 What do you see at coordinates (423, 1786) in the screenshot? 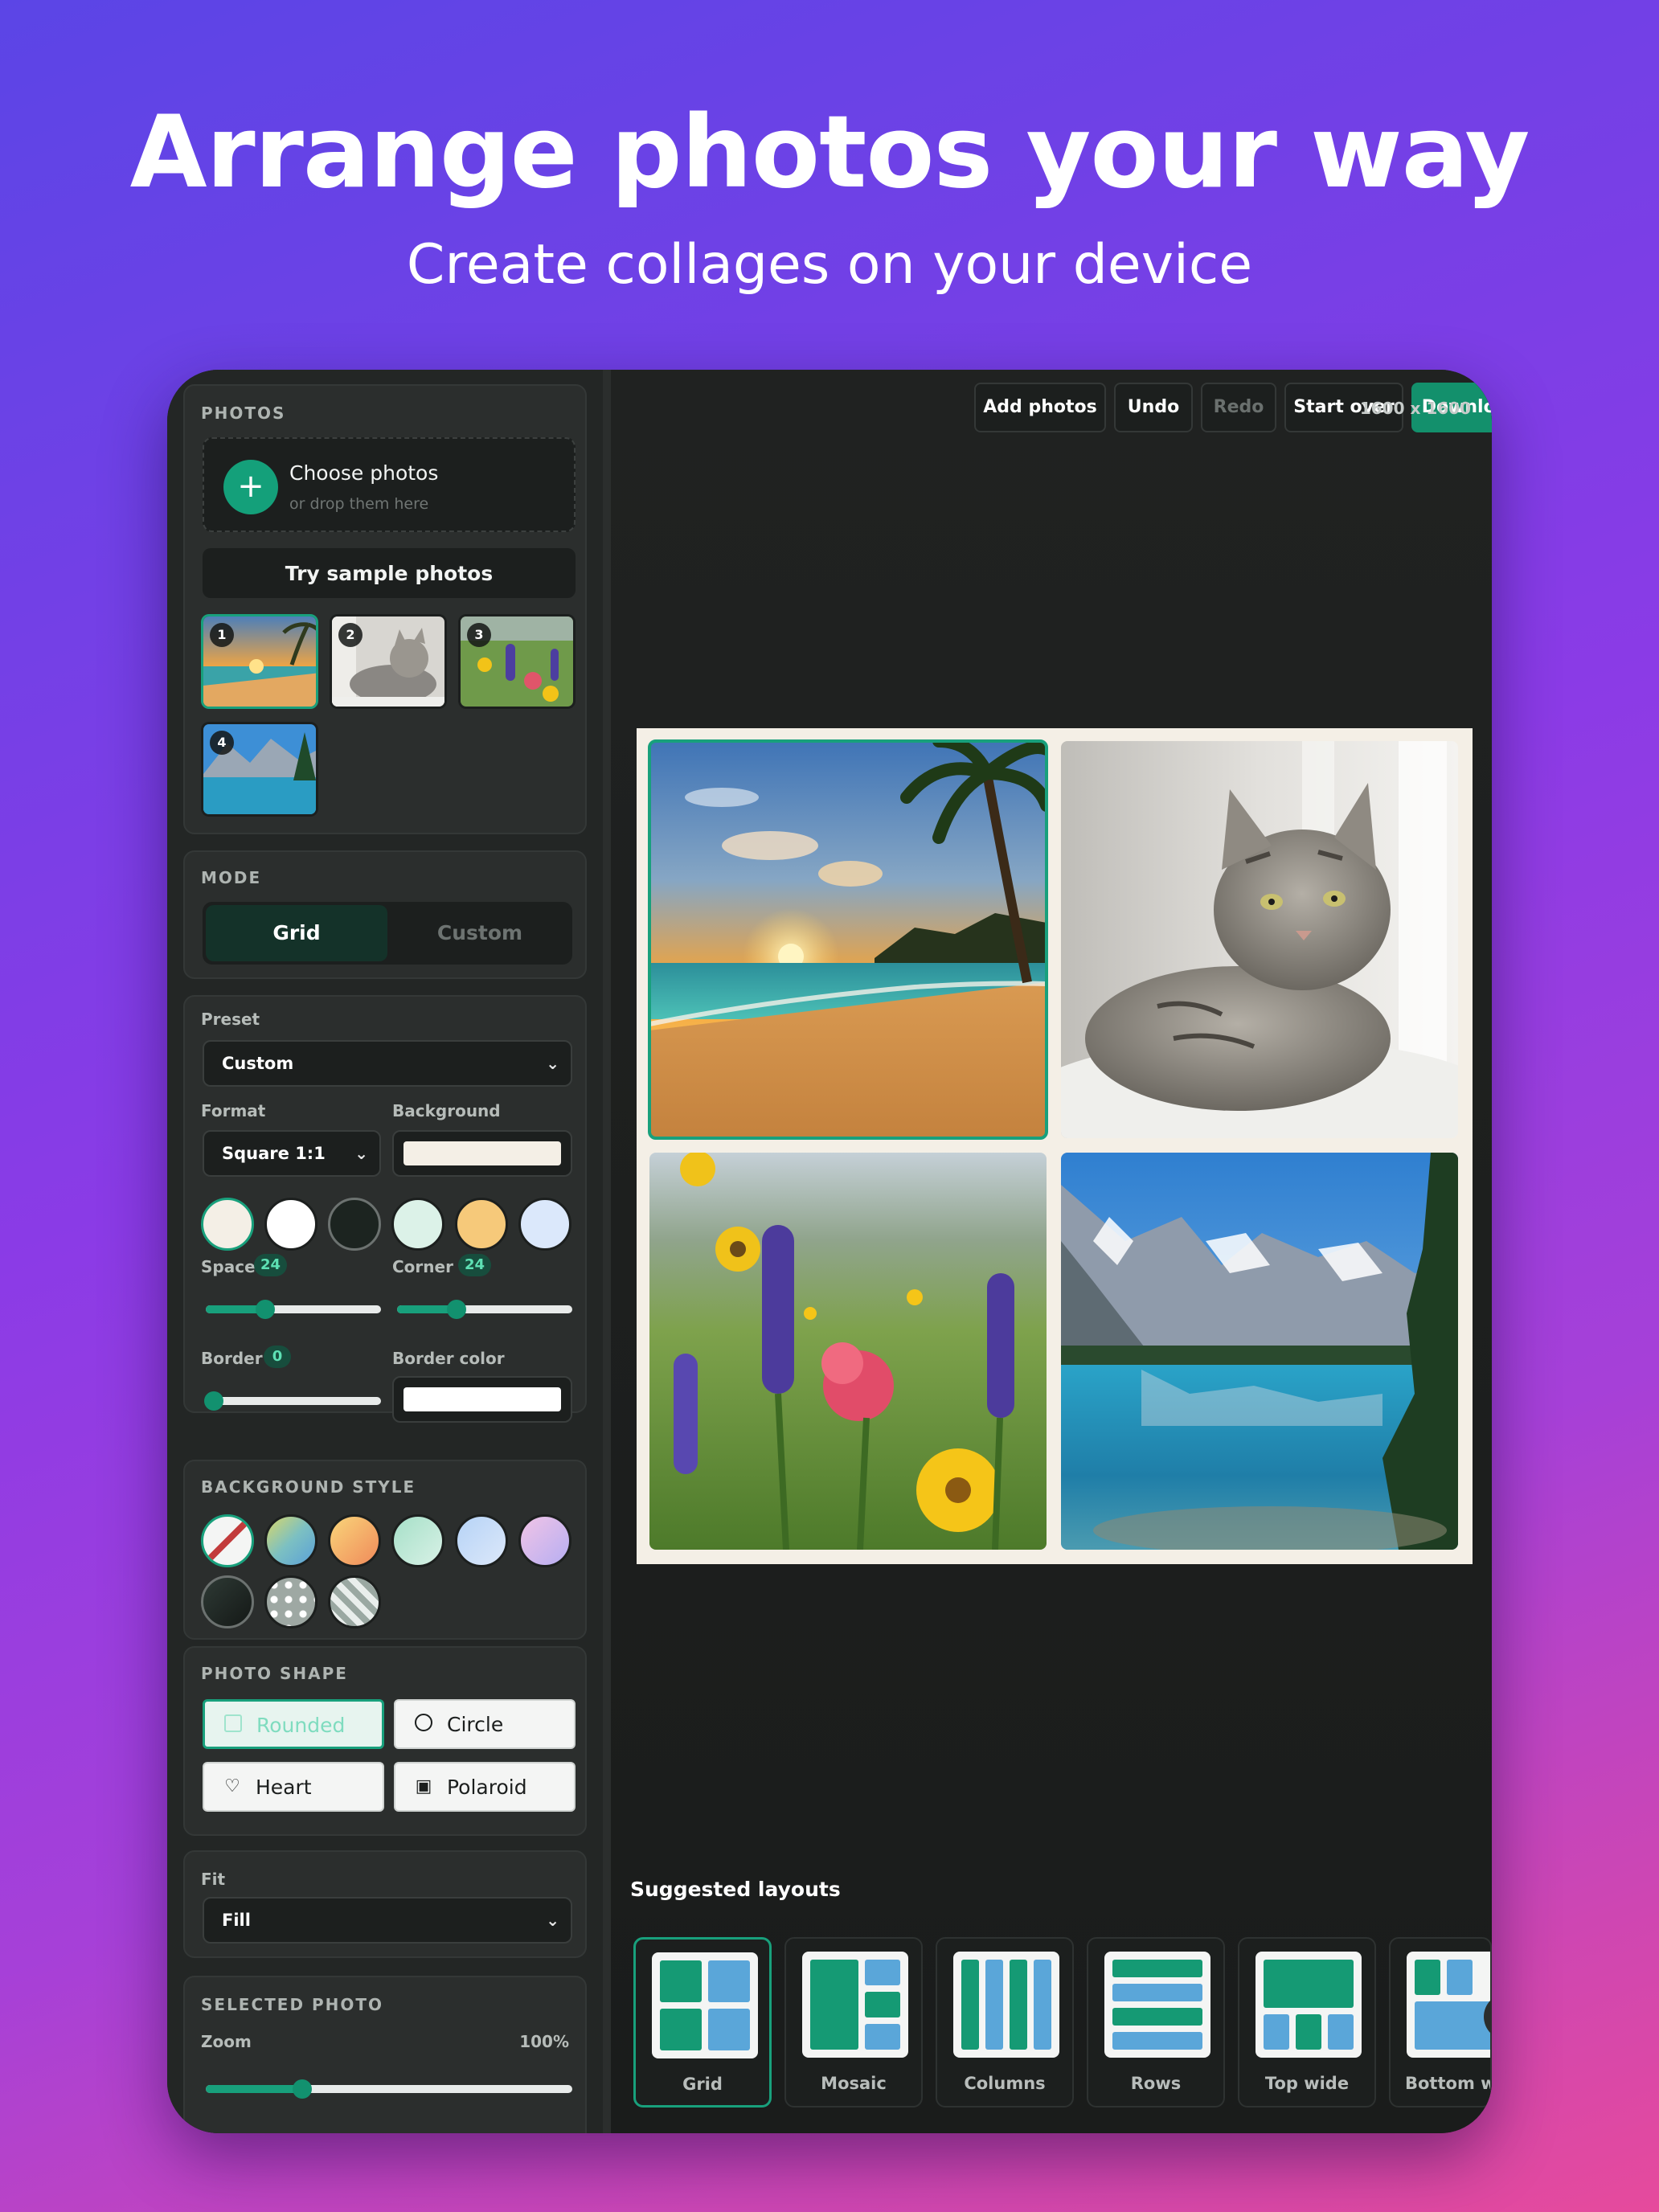
I see `polaroid-icon: ▣` at bounding box center [423, 1786].